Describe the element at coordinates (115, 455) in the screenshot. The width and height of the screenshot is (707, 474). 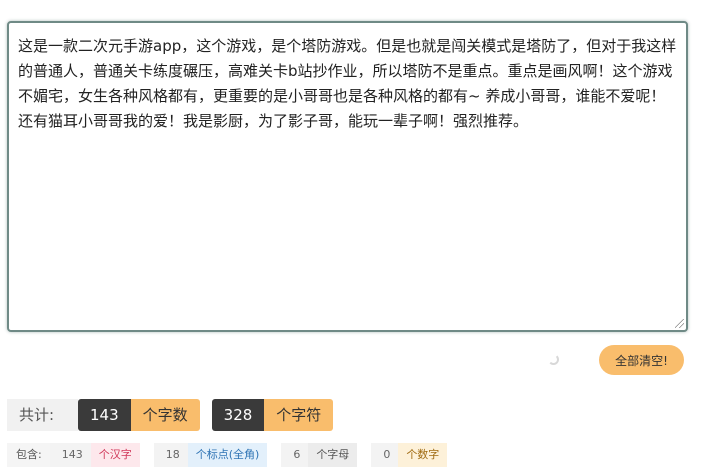
I see `hanzi-count-unit: 个汉字` at that location.